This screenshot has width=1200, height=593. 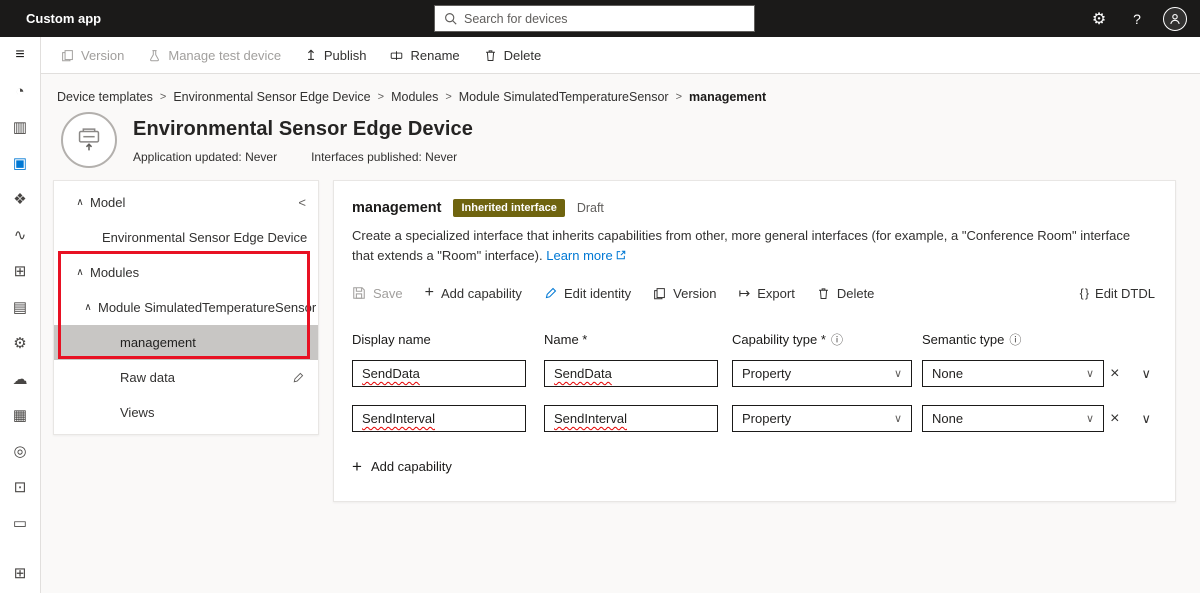 What do you see at coordinates (631, 418) in the screenshot?
I see `name-input: SendInterval` at bounding box center [631, 418].